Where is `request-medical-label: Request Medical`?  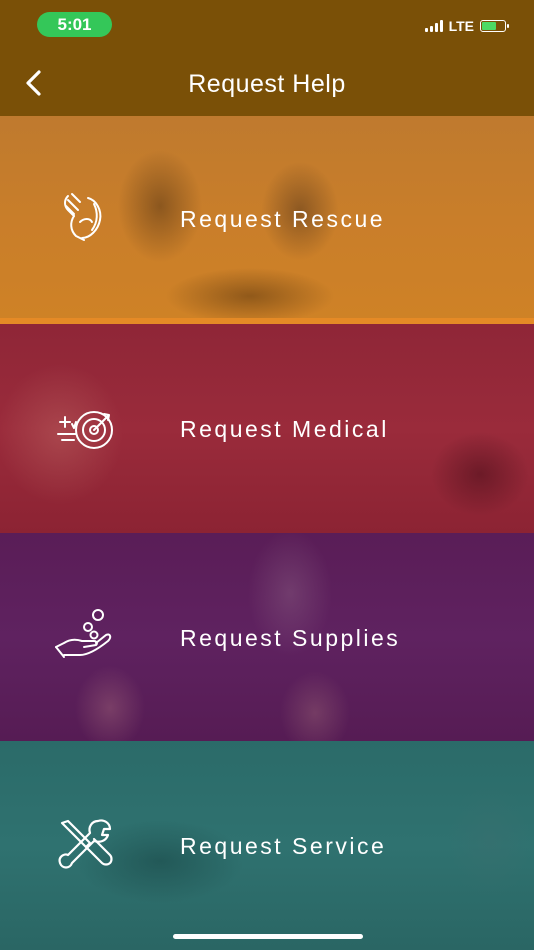 request-medical-label: Request Medical is located at coordinates (284, 429).